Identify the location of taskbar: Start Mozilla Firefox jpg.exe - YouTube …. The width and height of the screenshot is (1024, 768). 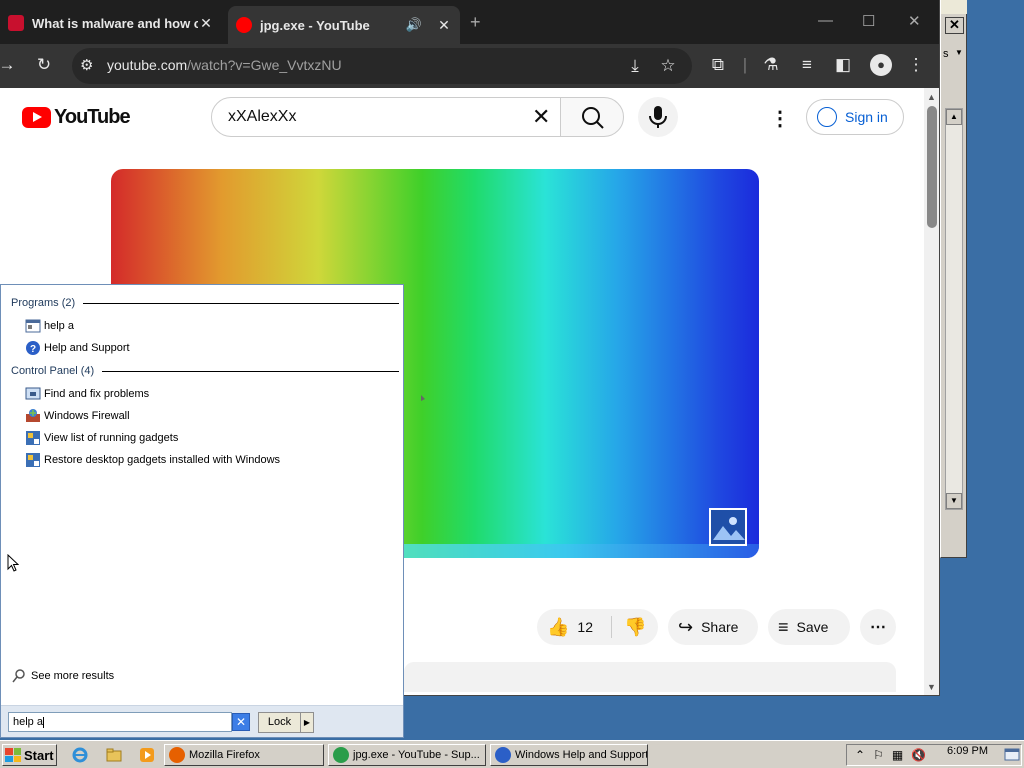
(512, 754).